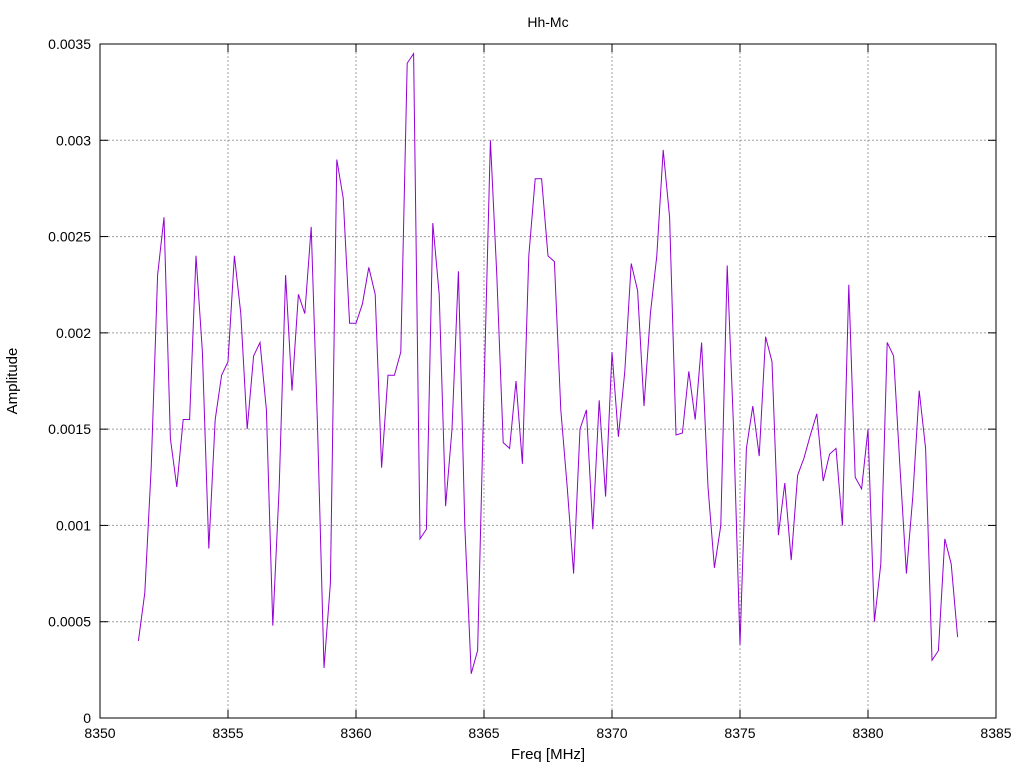 This screenshot has width=1024, height=773. What do you see at coordinates (611, 733) in the screenshot?
I see `x-tick-label: 8370` at bounding box center [611, 733].